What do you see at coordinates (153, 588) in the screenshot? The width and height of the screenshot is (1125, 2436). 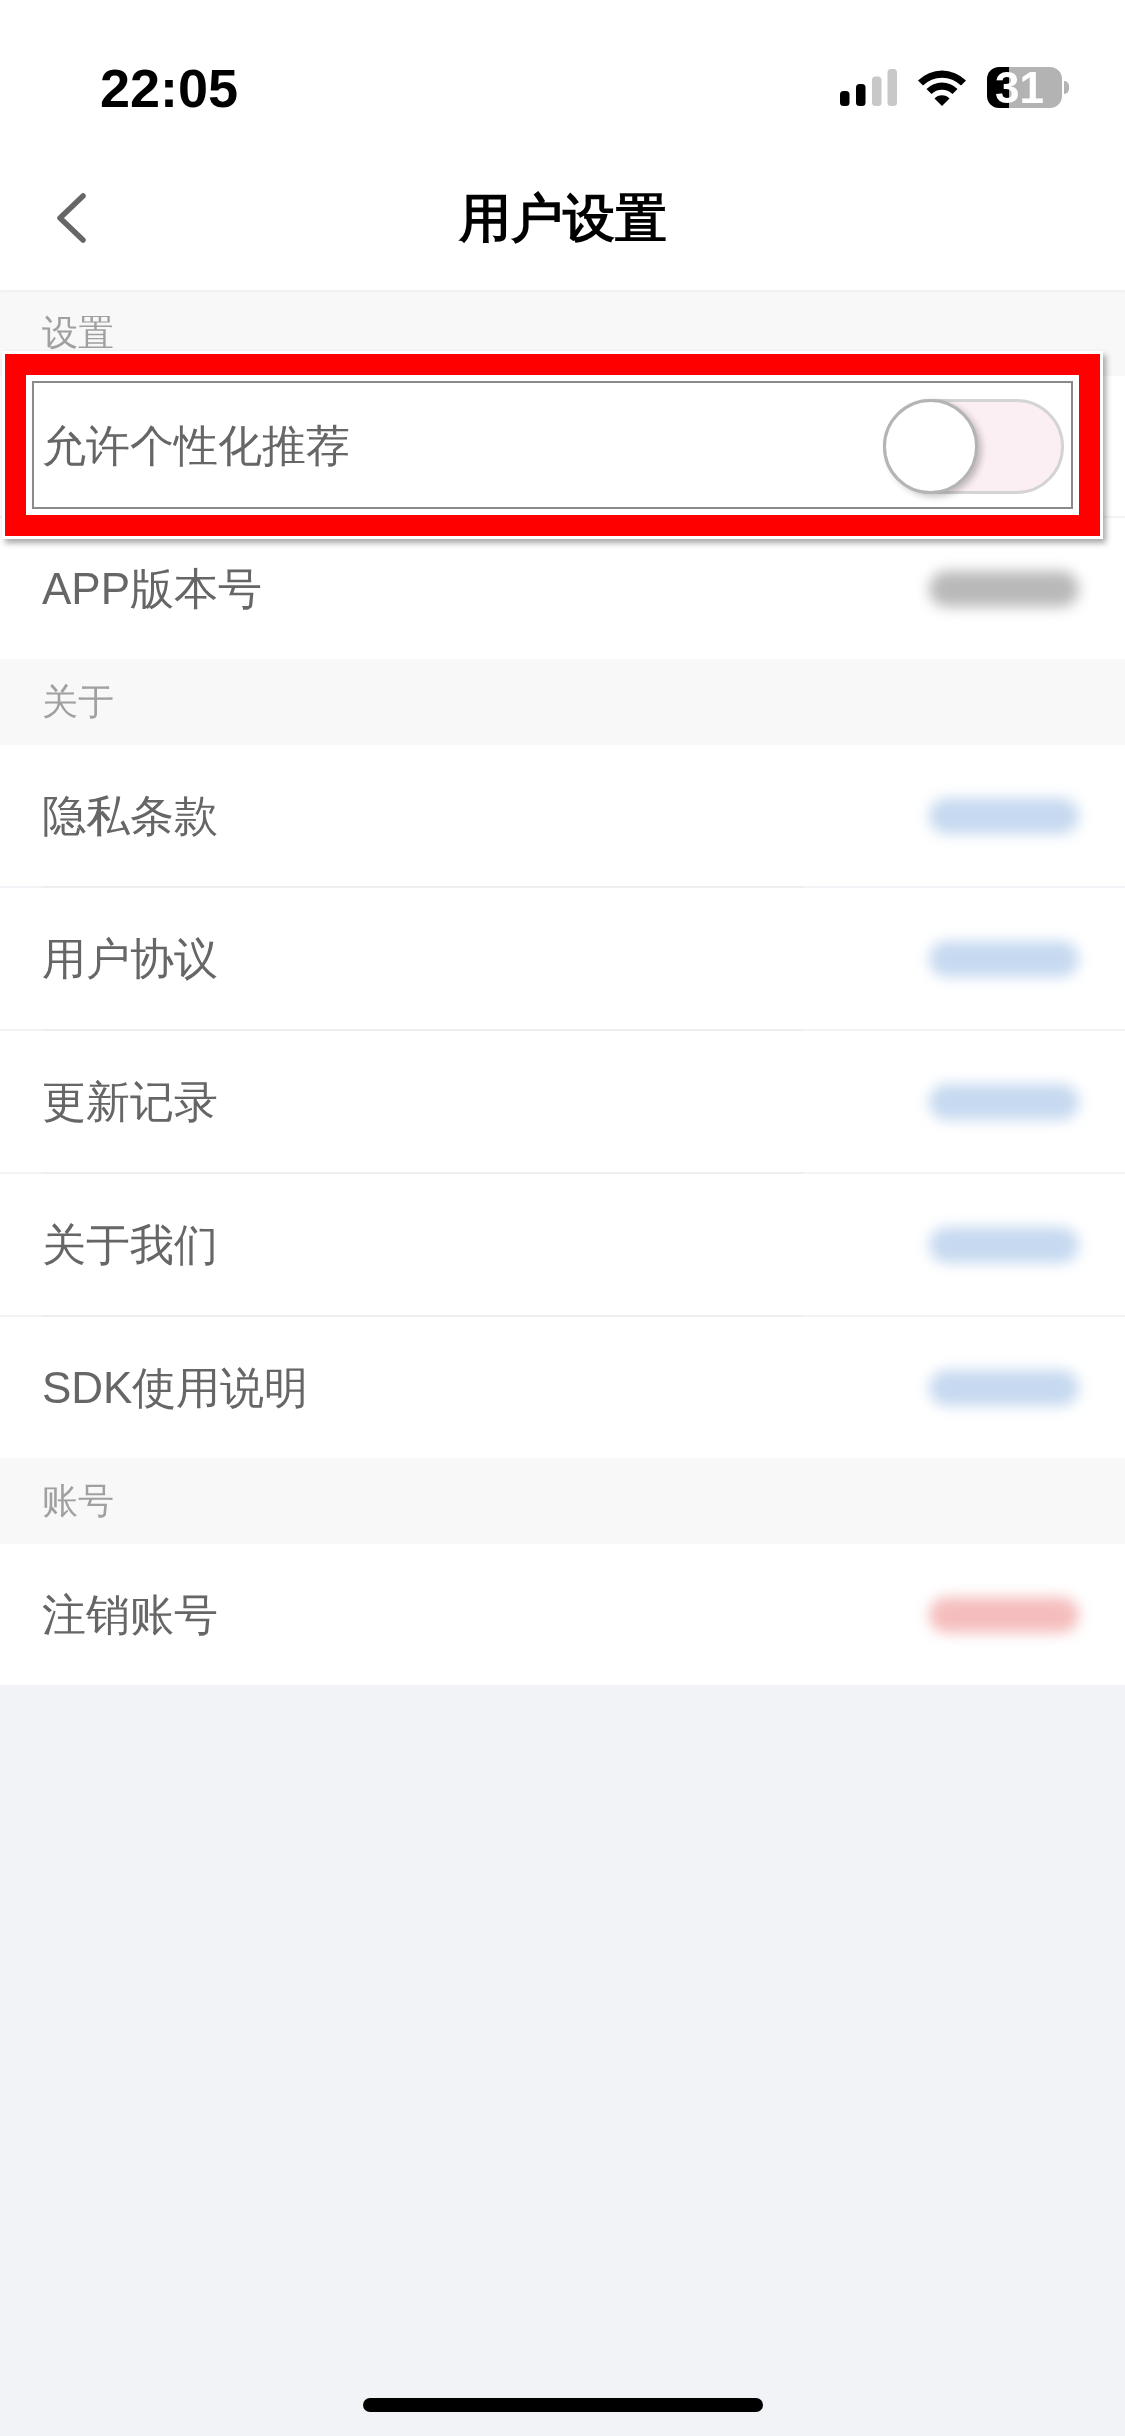 I see `row-label: APP版本号` at bounding box center [153, 588].